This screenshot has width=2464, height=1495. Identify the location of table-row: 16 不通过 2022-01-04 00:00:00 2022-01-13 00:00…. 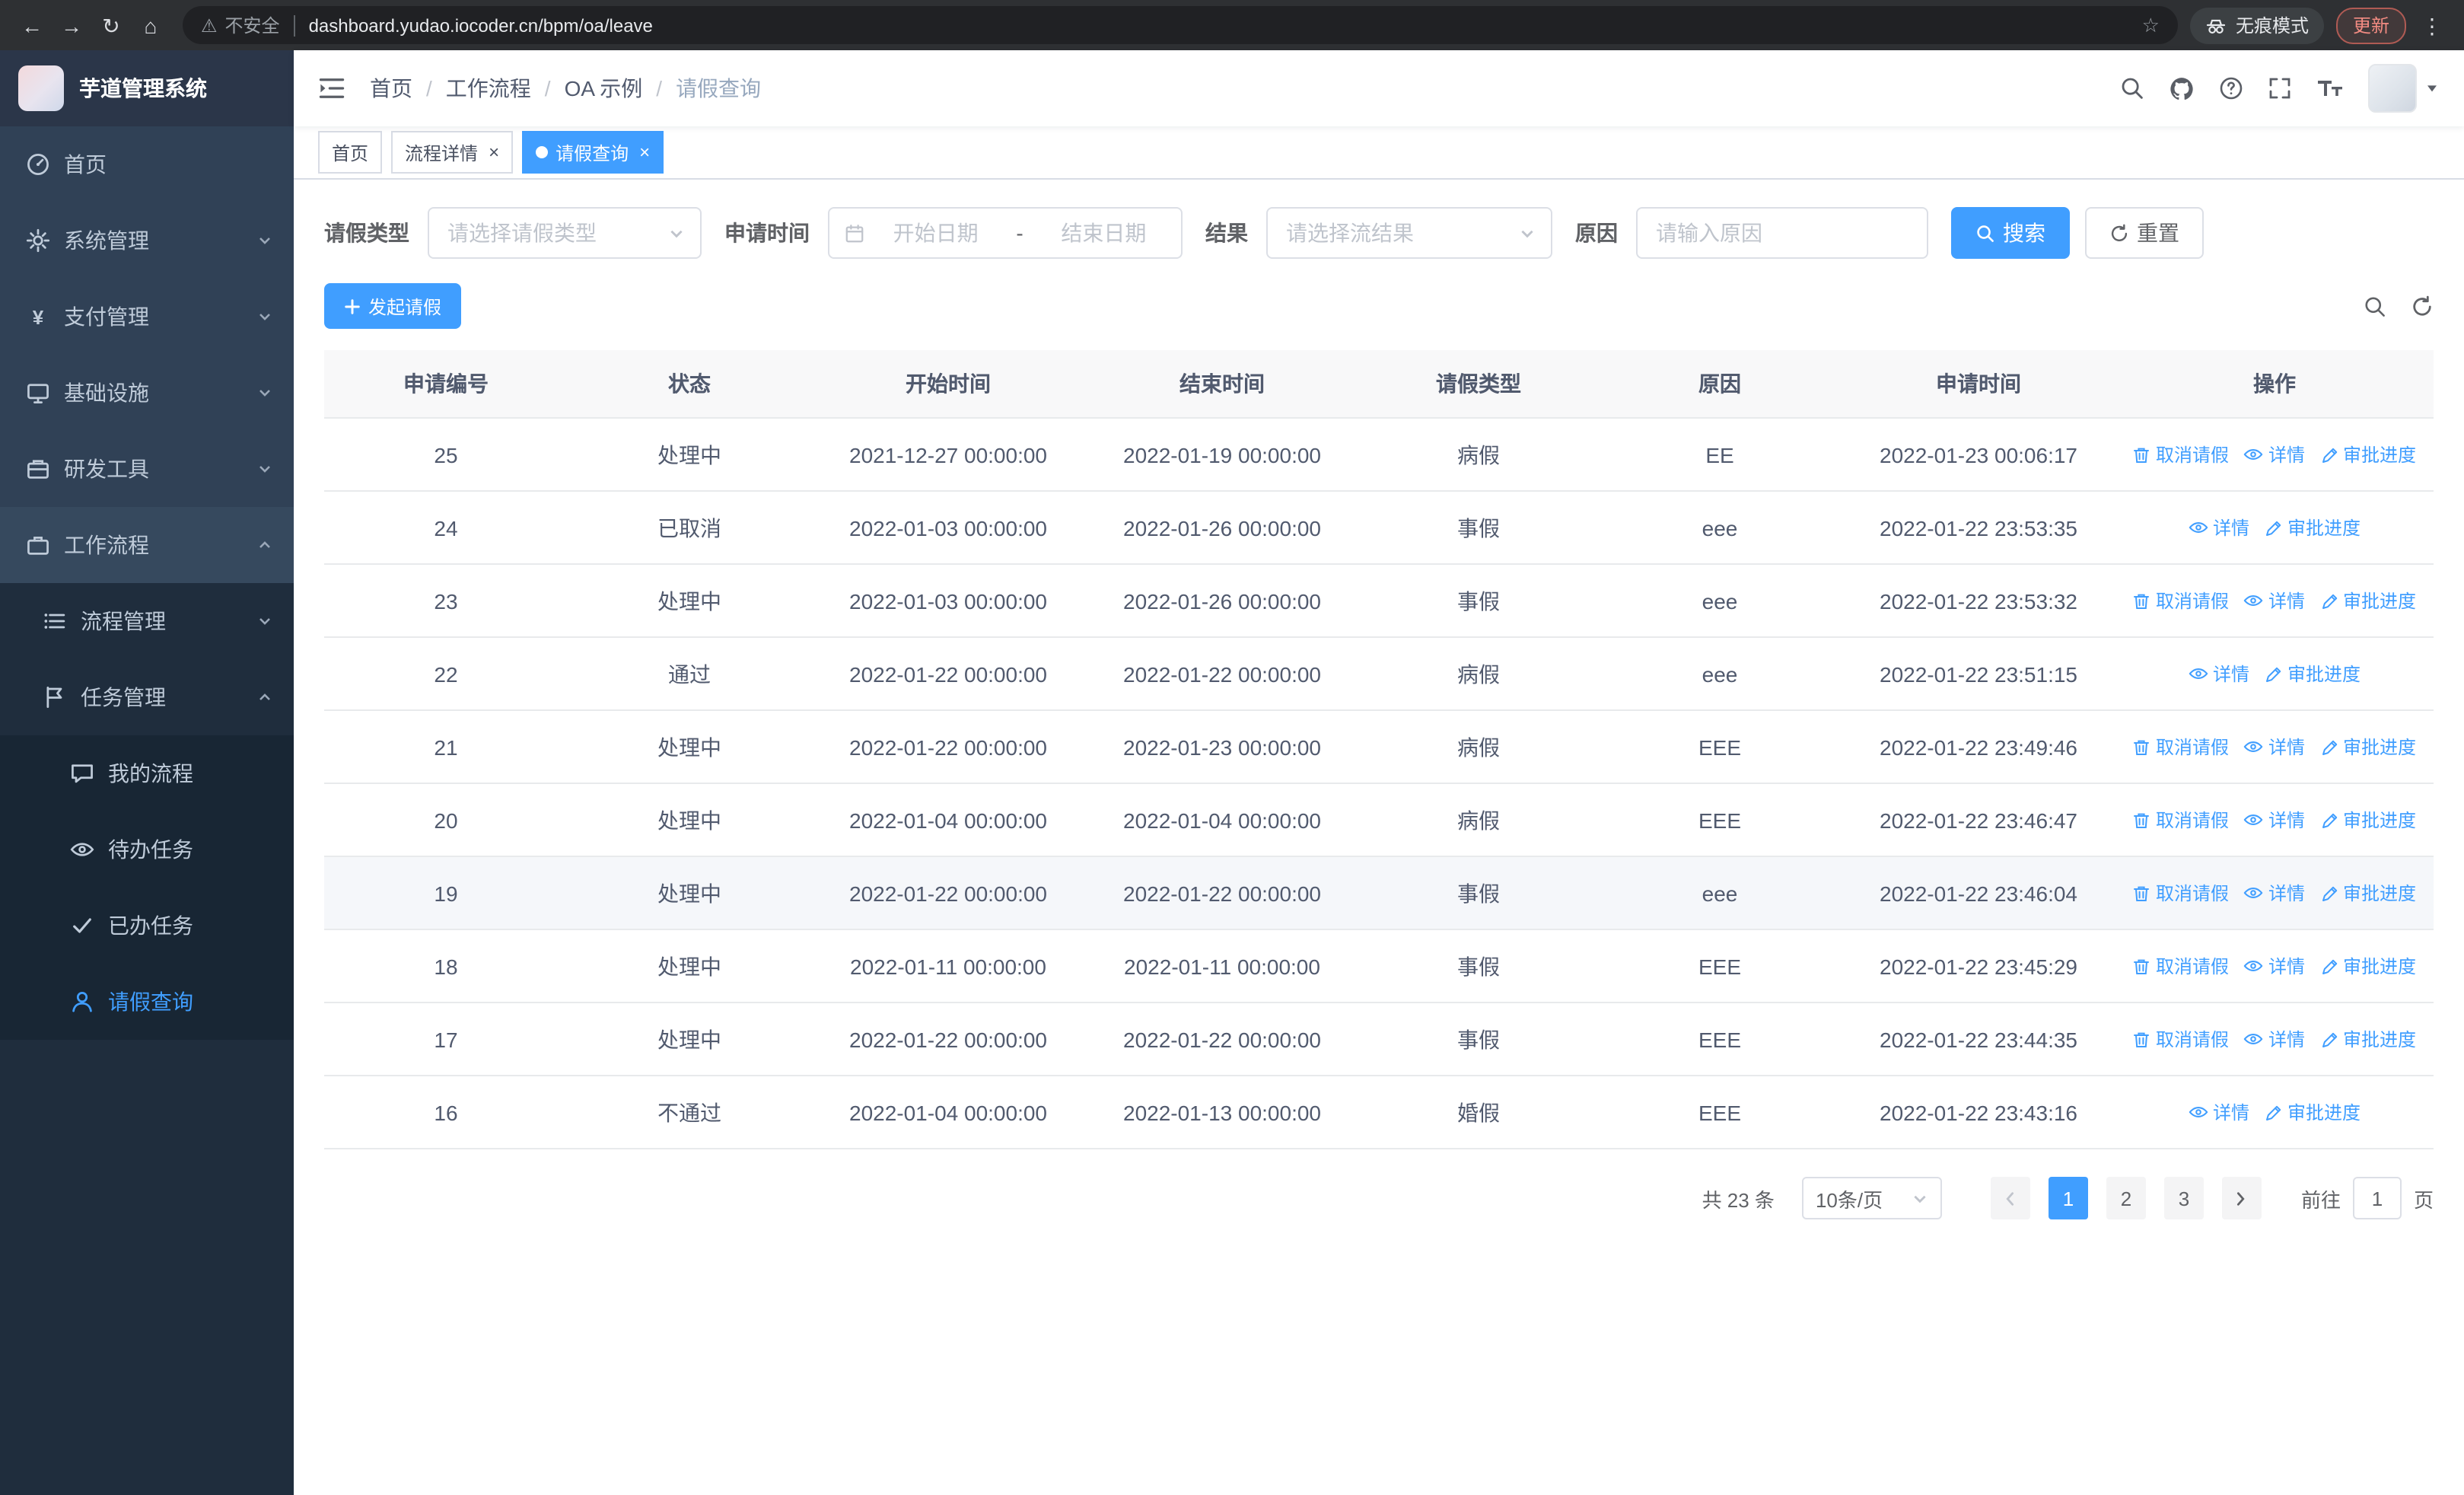
(1379, 1112).